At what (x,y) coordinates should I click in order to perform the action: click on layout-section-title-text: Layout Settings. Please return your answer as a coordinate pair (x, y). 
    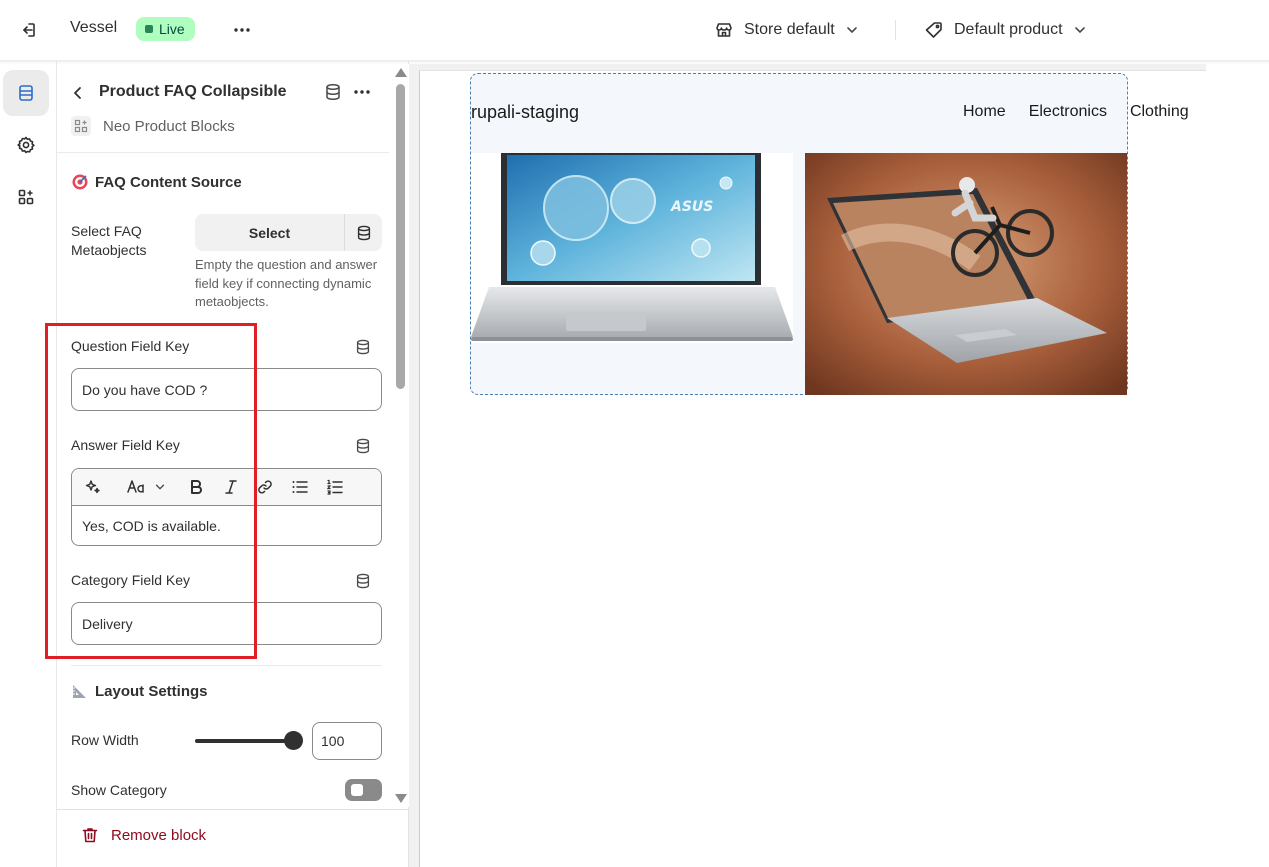
    Looking at the image, I should click on (151, 691).